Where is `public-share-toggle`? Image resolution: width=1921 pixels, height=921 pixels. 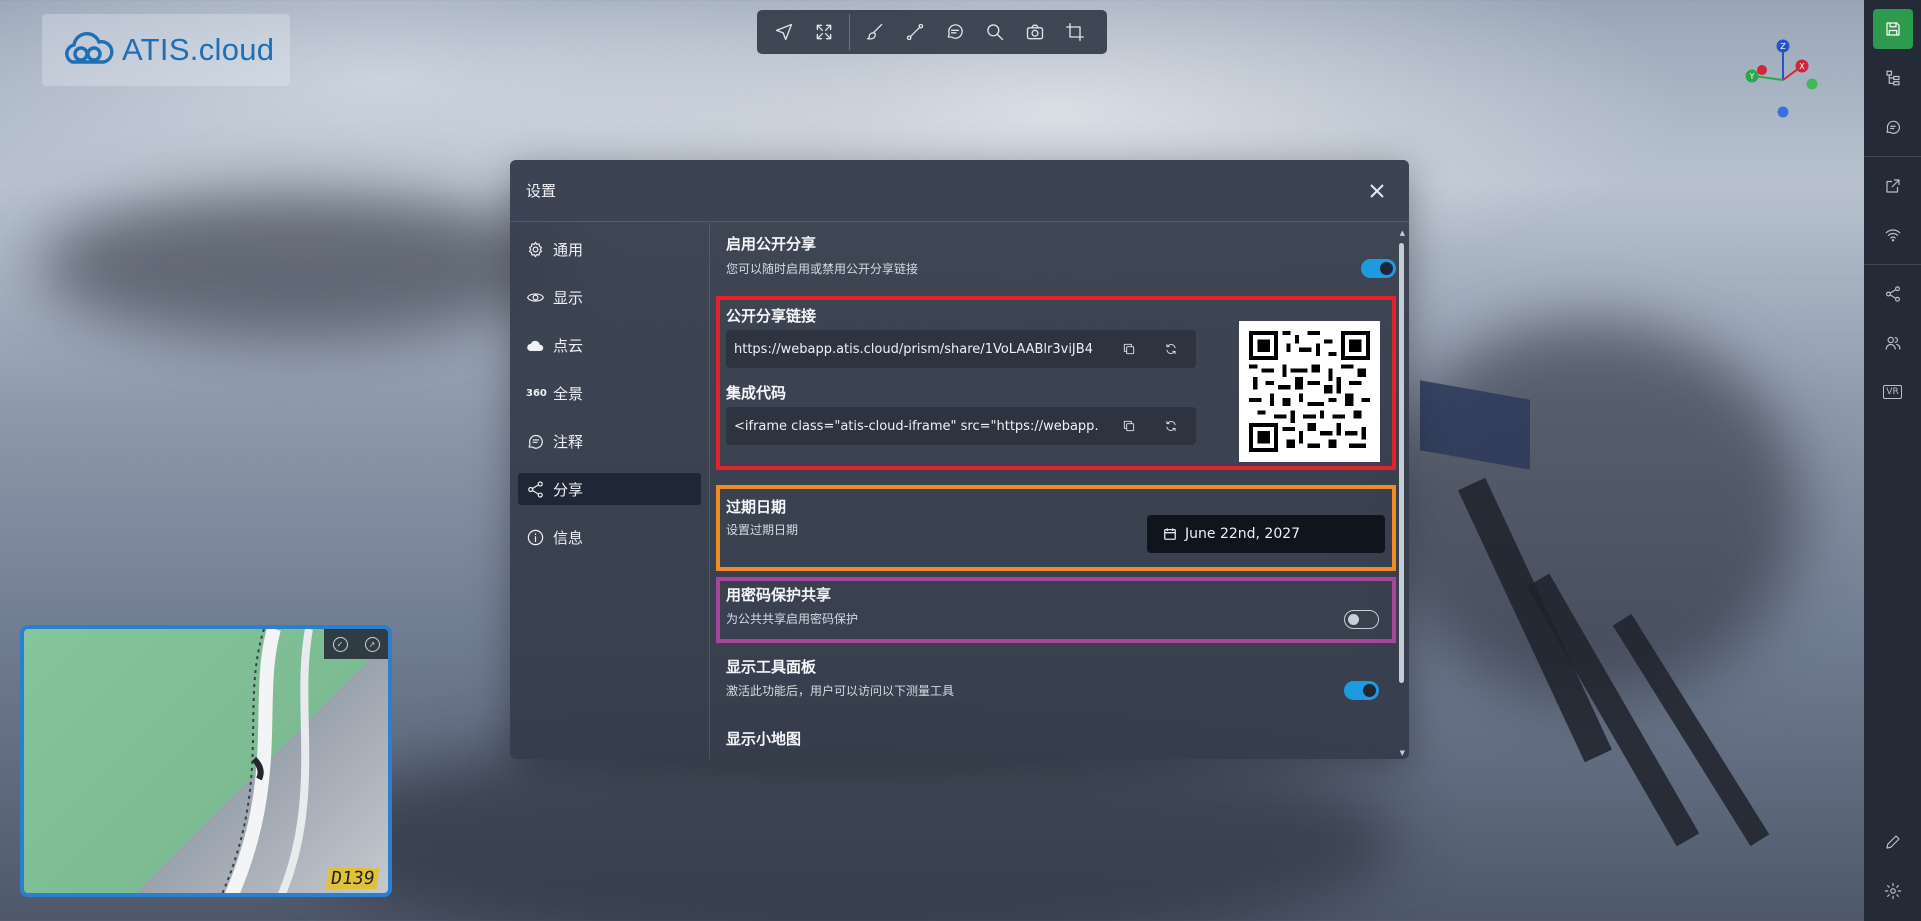 public-share-toggle is located at coordinates (1378, 268).